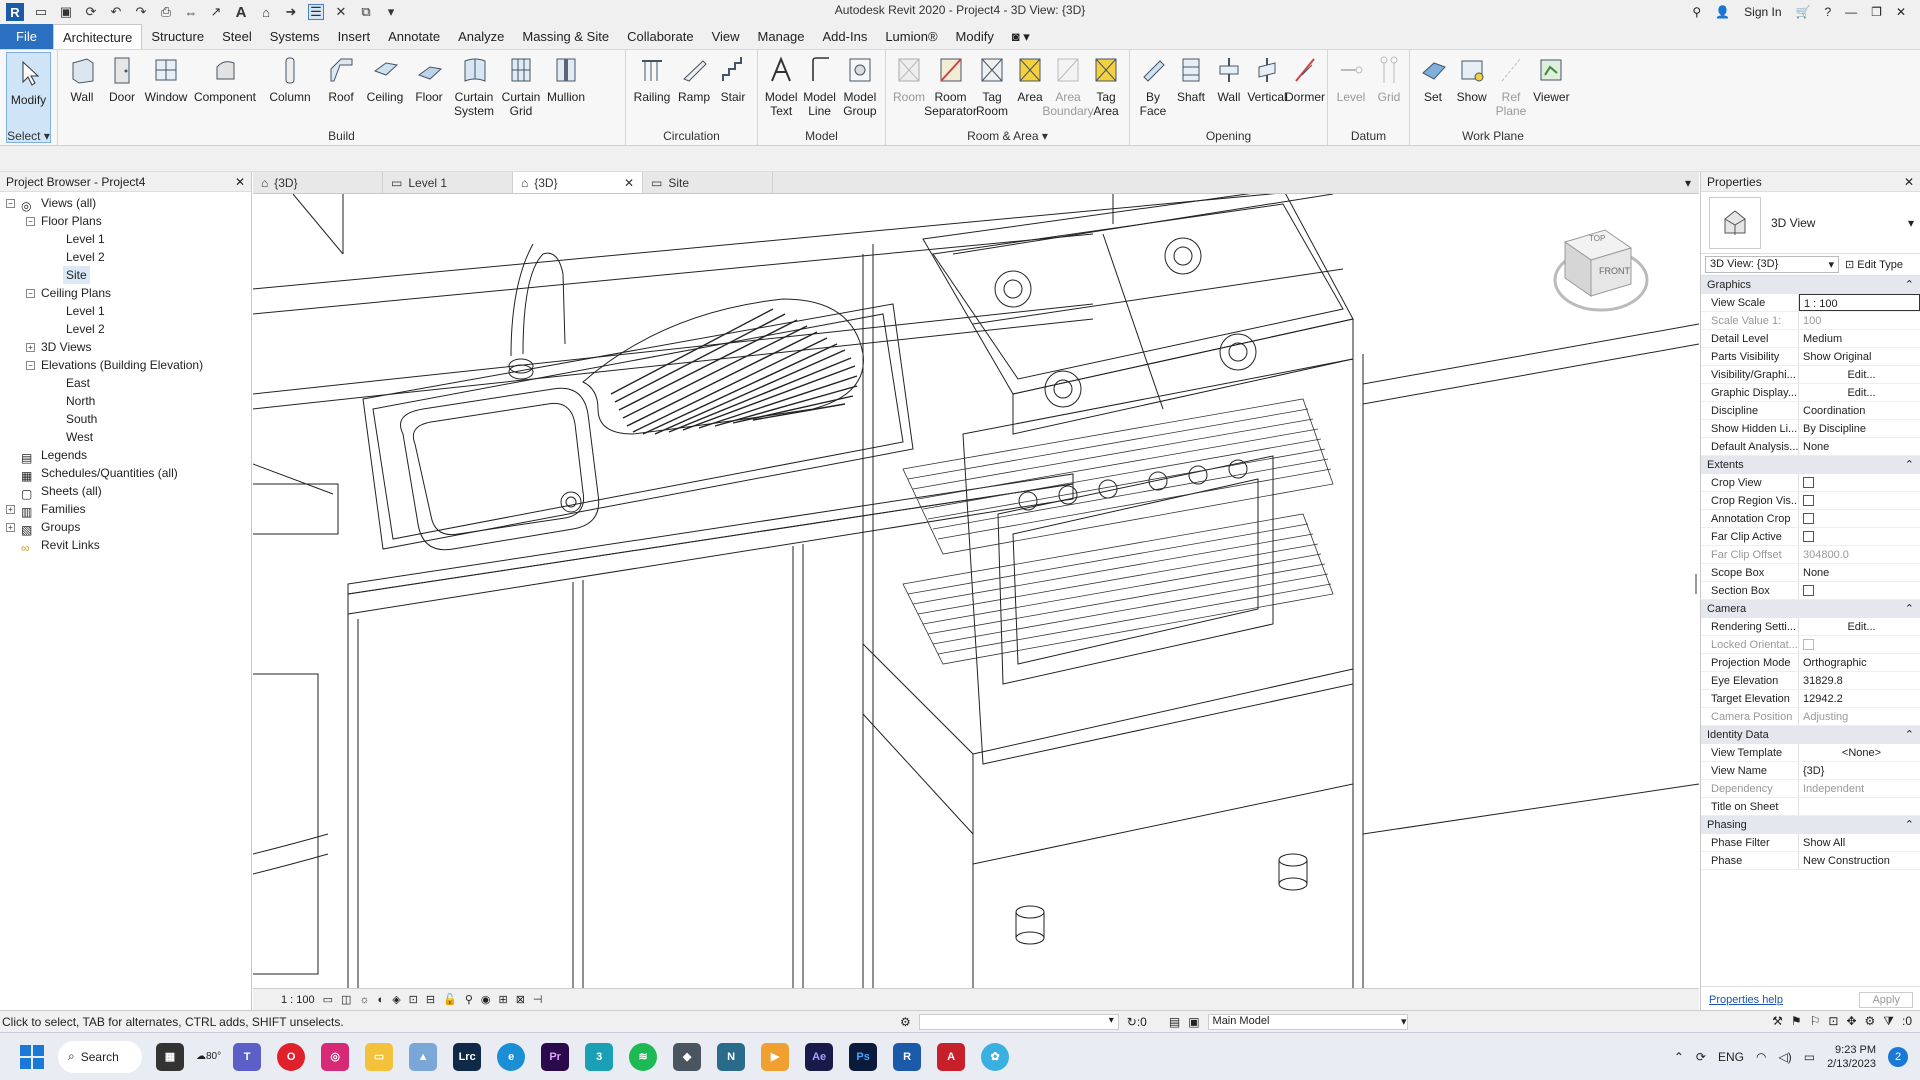  What do you see at coordinates (1859, 302) in the screenshot?
I see `prop-value: 1 : 100` at bounding box center [1859, 302].